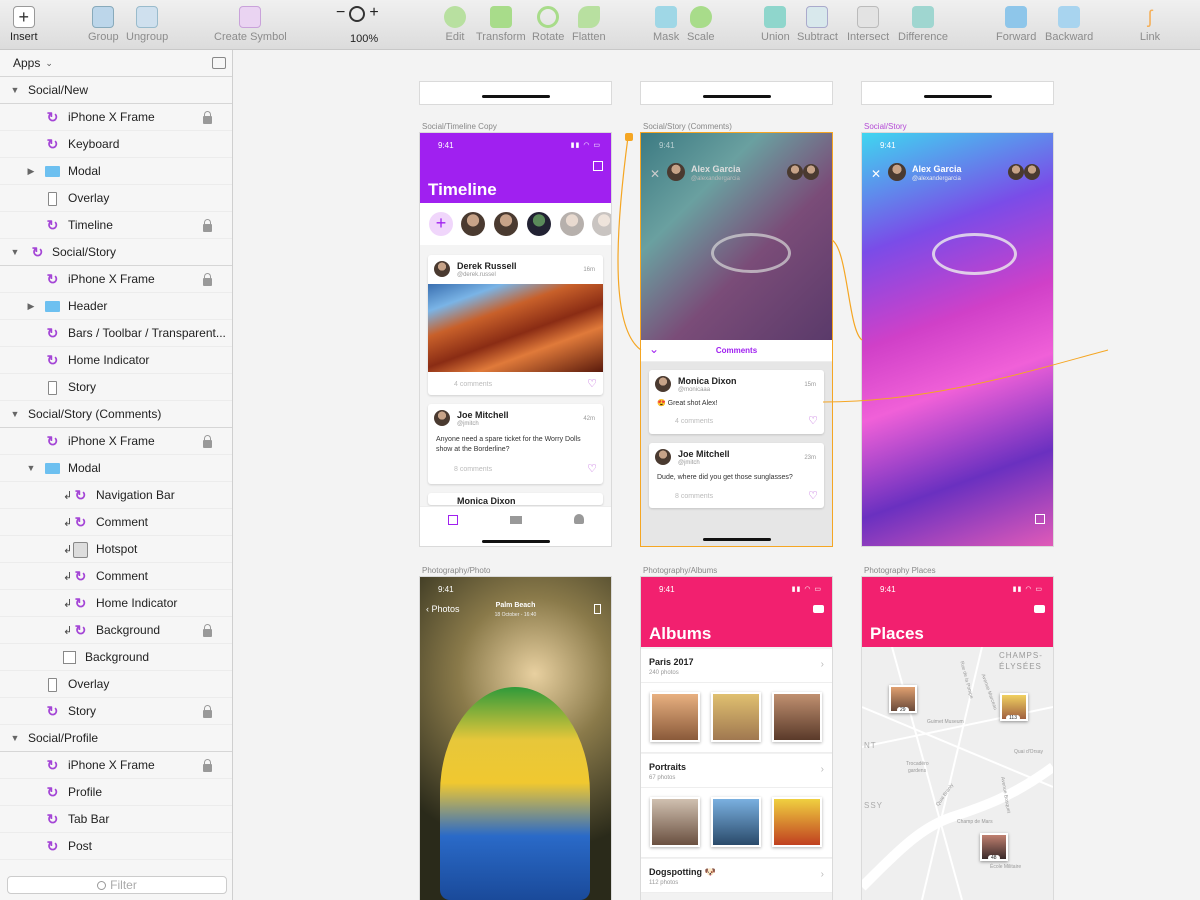  I want to click on map-pin: 48, so click(994, 847).